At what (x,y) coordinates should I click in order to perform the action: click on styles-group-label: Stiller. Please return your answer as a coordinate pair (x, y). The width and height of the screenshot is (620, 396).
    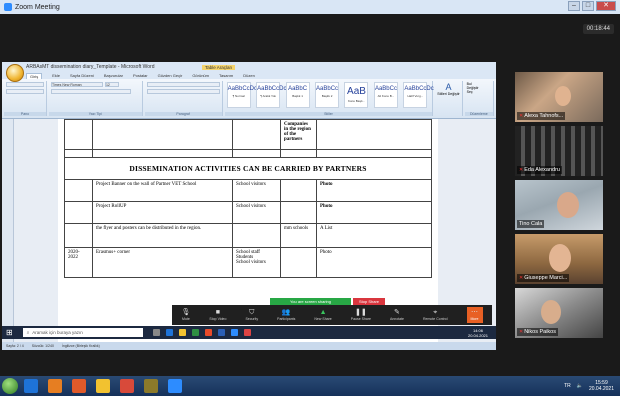
    Looking at the image, I should click on (328, 114).